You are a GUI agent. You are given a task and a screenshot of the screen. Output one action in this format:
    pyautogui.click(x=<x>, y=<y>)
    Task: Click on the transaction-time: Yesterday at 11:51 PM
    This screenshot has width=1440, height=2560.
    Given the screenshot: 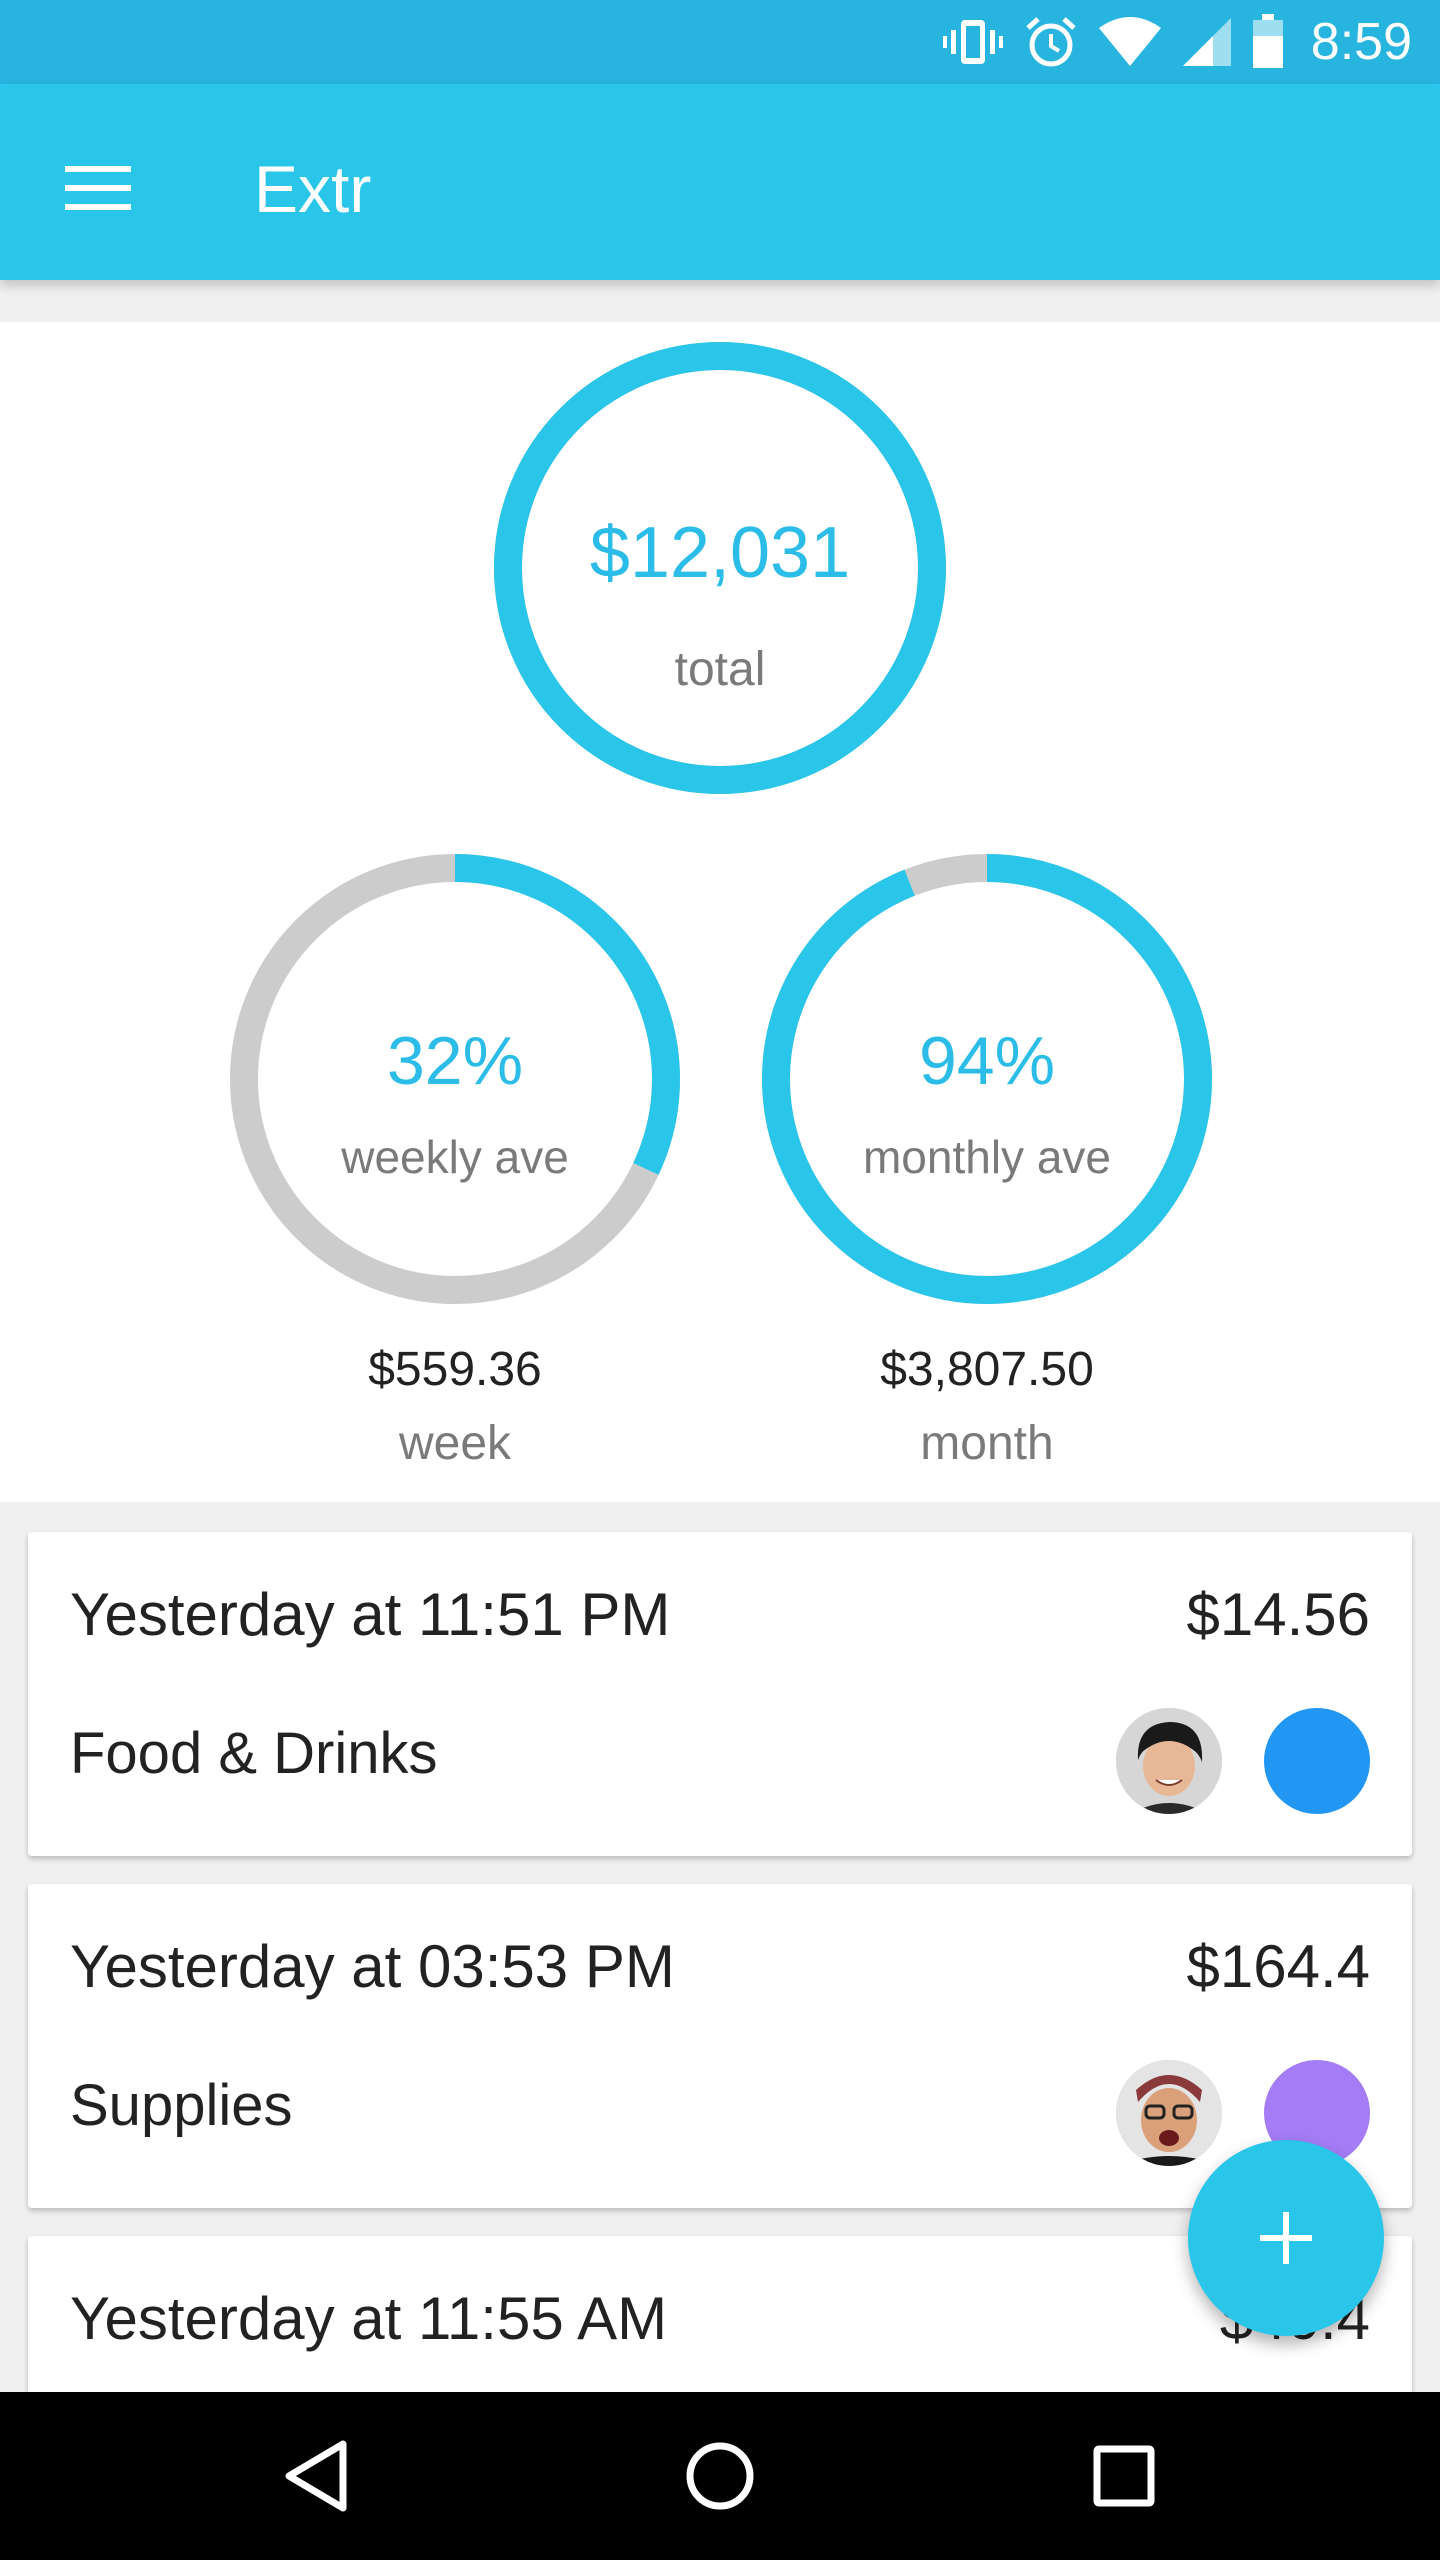 What is the action you would take?
    pyautogui.click(x=370, y=1614)
    